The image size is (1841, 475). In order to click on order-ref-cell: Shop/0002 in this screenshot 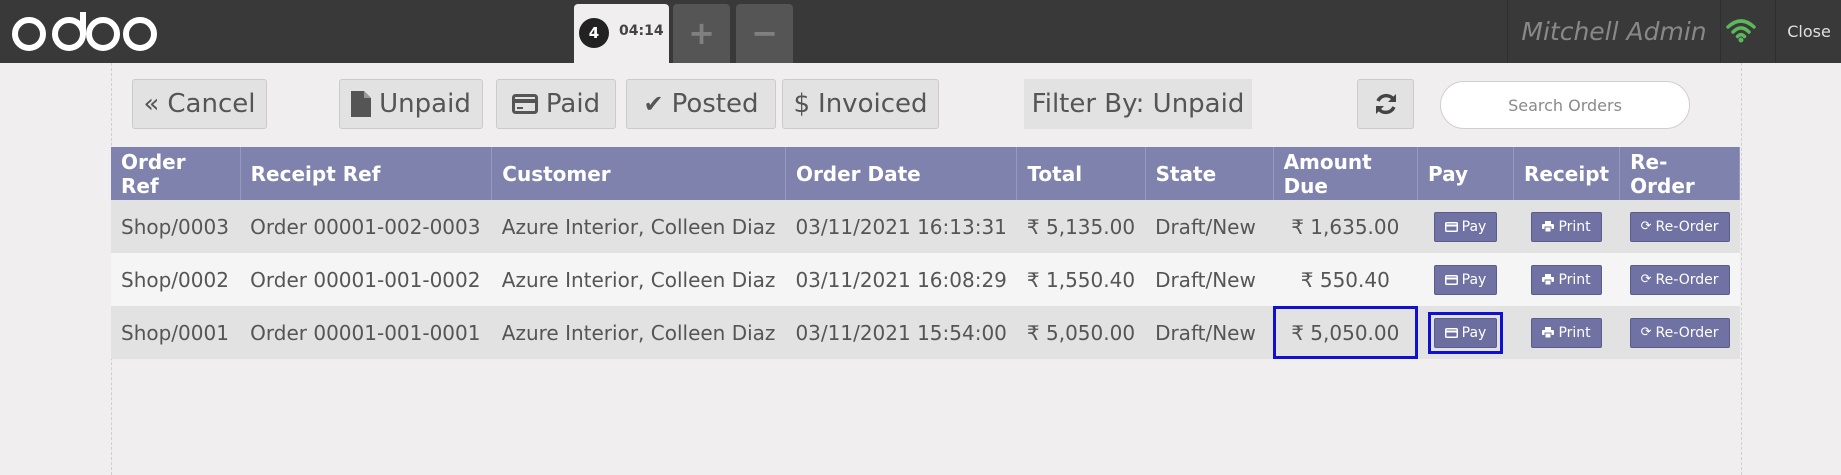, I will do `click(175, 279)`.